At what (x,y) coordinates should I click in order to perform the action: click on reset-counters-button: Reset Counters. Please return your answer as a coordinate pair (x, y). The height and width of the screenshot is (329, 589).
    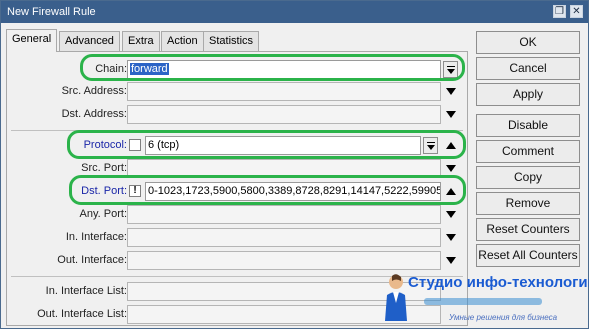
    Looking at the image, I should click on (528, 229).